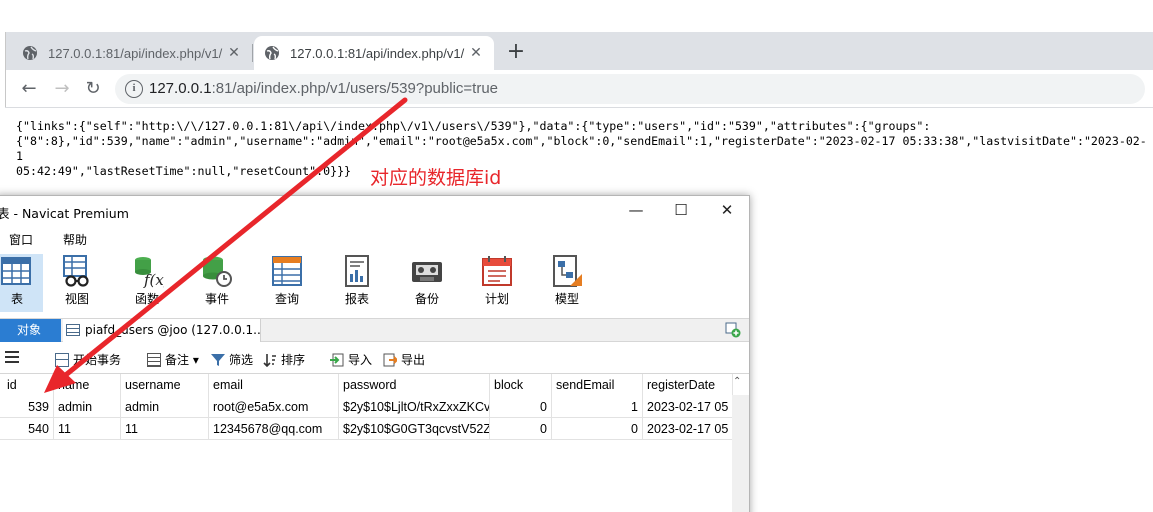 The width and height of the screenshot is (1153, 512). What do you see at coordinates (87, 385) in the screenshot?
I see `column-header: name` at bounding box center [87, 385].